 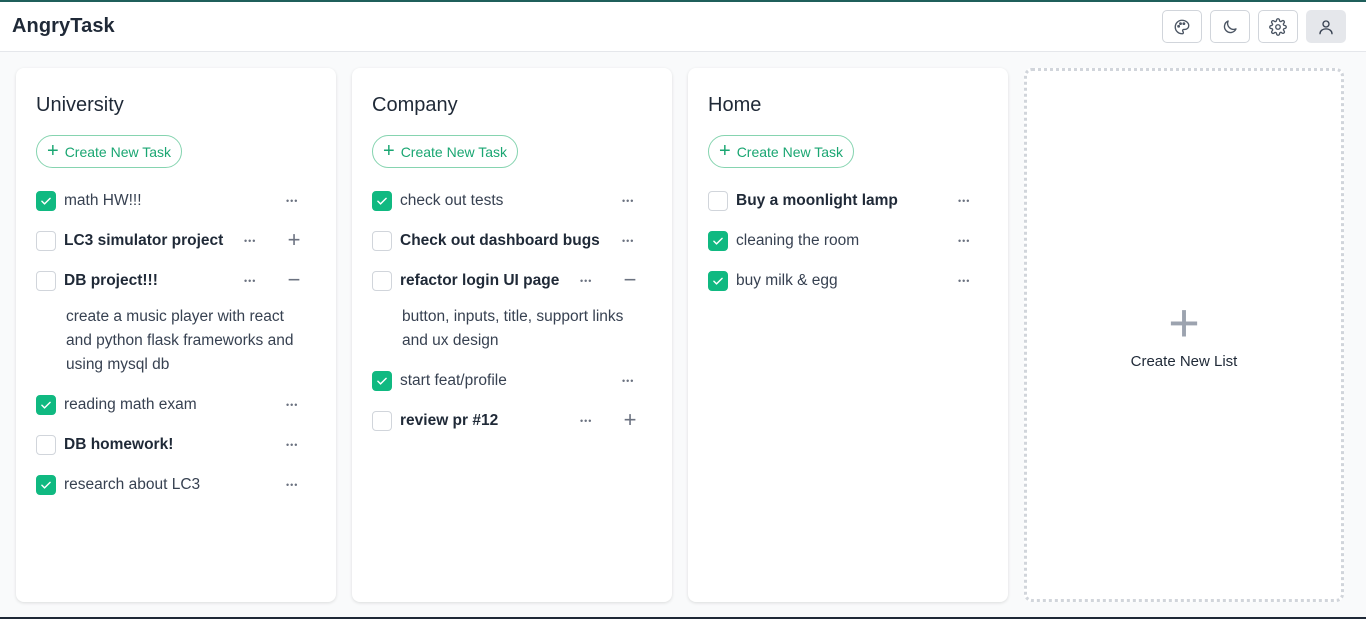 I want to click on palette-icon, so click(x=1182, y=26).